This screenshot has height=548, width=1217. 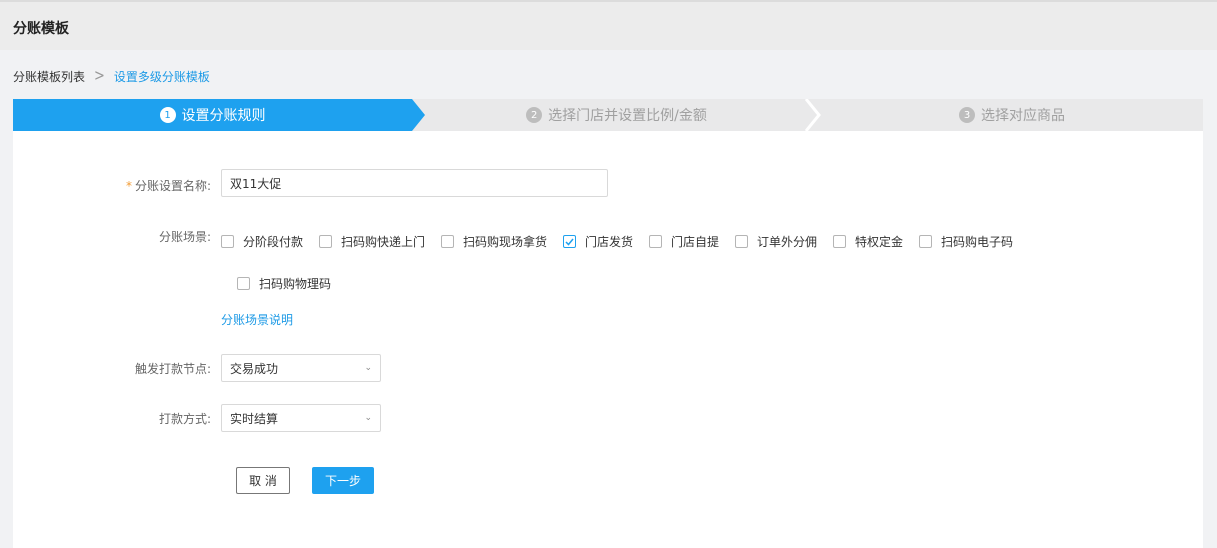 I want to click on select-value: 交易成功, so click(x=254, y=368).